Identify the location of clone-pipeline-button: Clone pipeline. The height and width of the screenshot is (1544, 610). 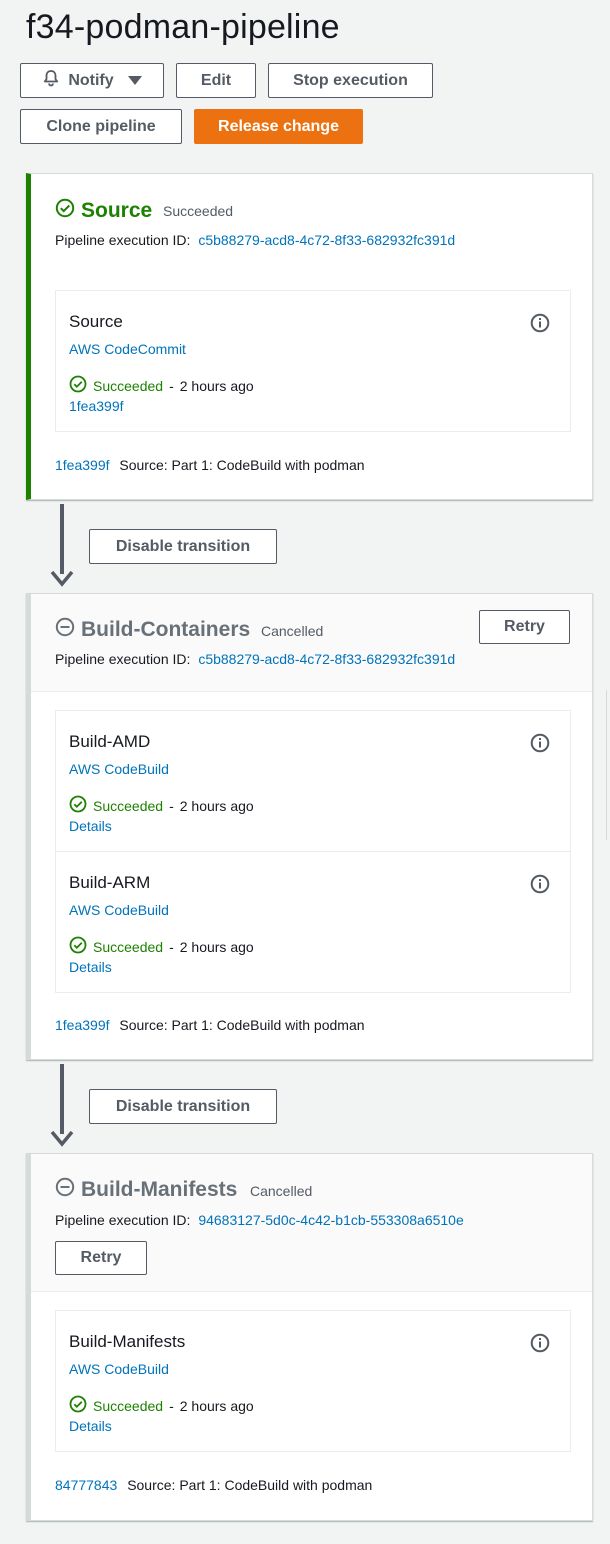
(101, 126).